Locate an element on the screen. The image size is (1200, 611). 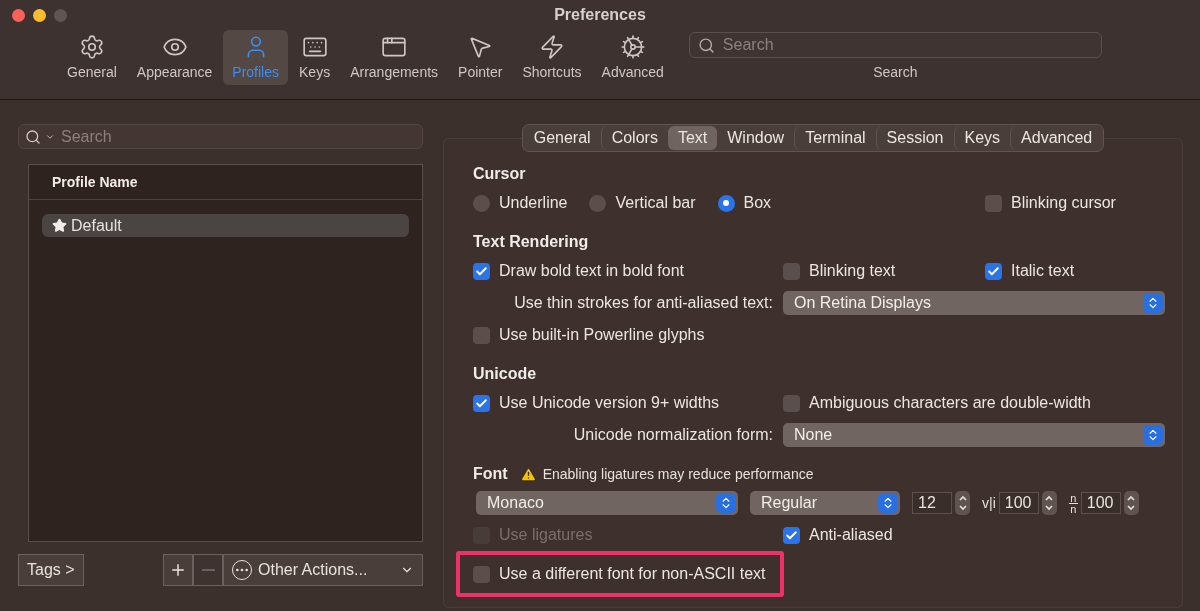
checkbox-label: Blinking cursor is located at coordinates (1063, 203).